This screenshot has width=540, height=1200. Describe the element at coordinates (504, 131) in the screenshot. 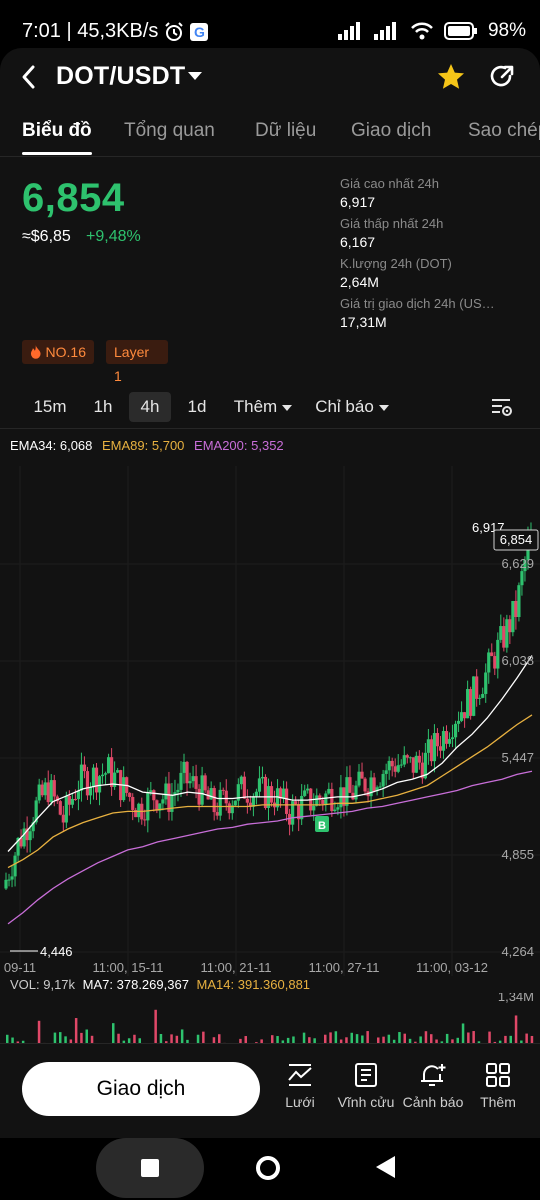

I see `tab-copy: Sao chép` at that location.